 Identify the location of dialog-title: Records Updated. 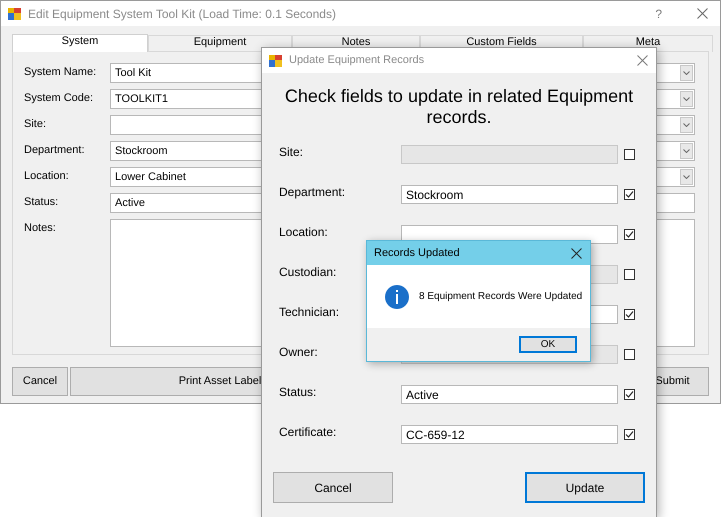
(417, 253).